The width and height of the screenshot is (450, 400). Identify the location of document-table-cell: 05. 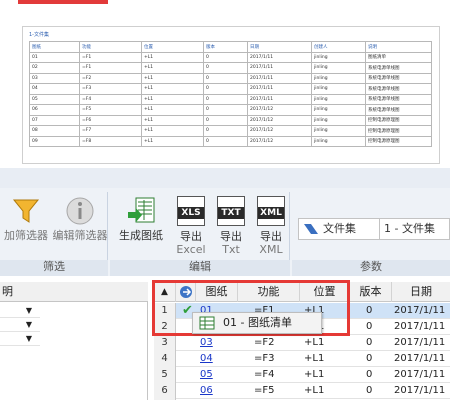
(54, 99).